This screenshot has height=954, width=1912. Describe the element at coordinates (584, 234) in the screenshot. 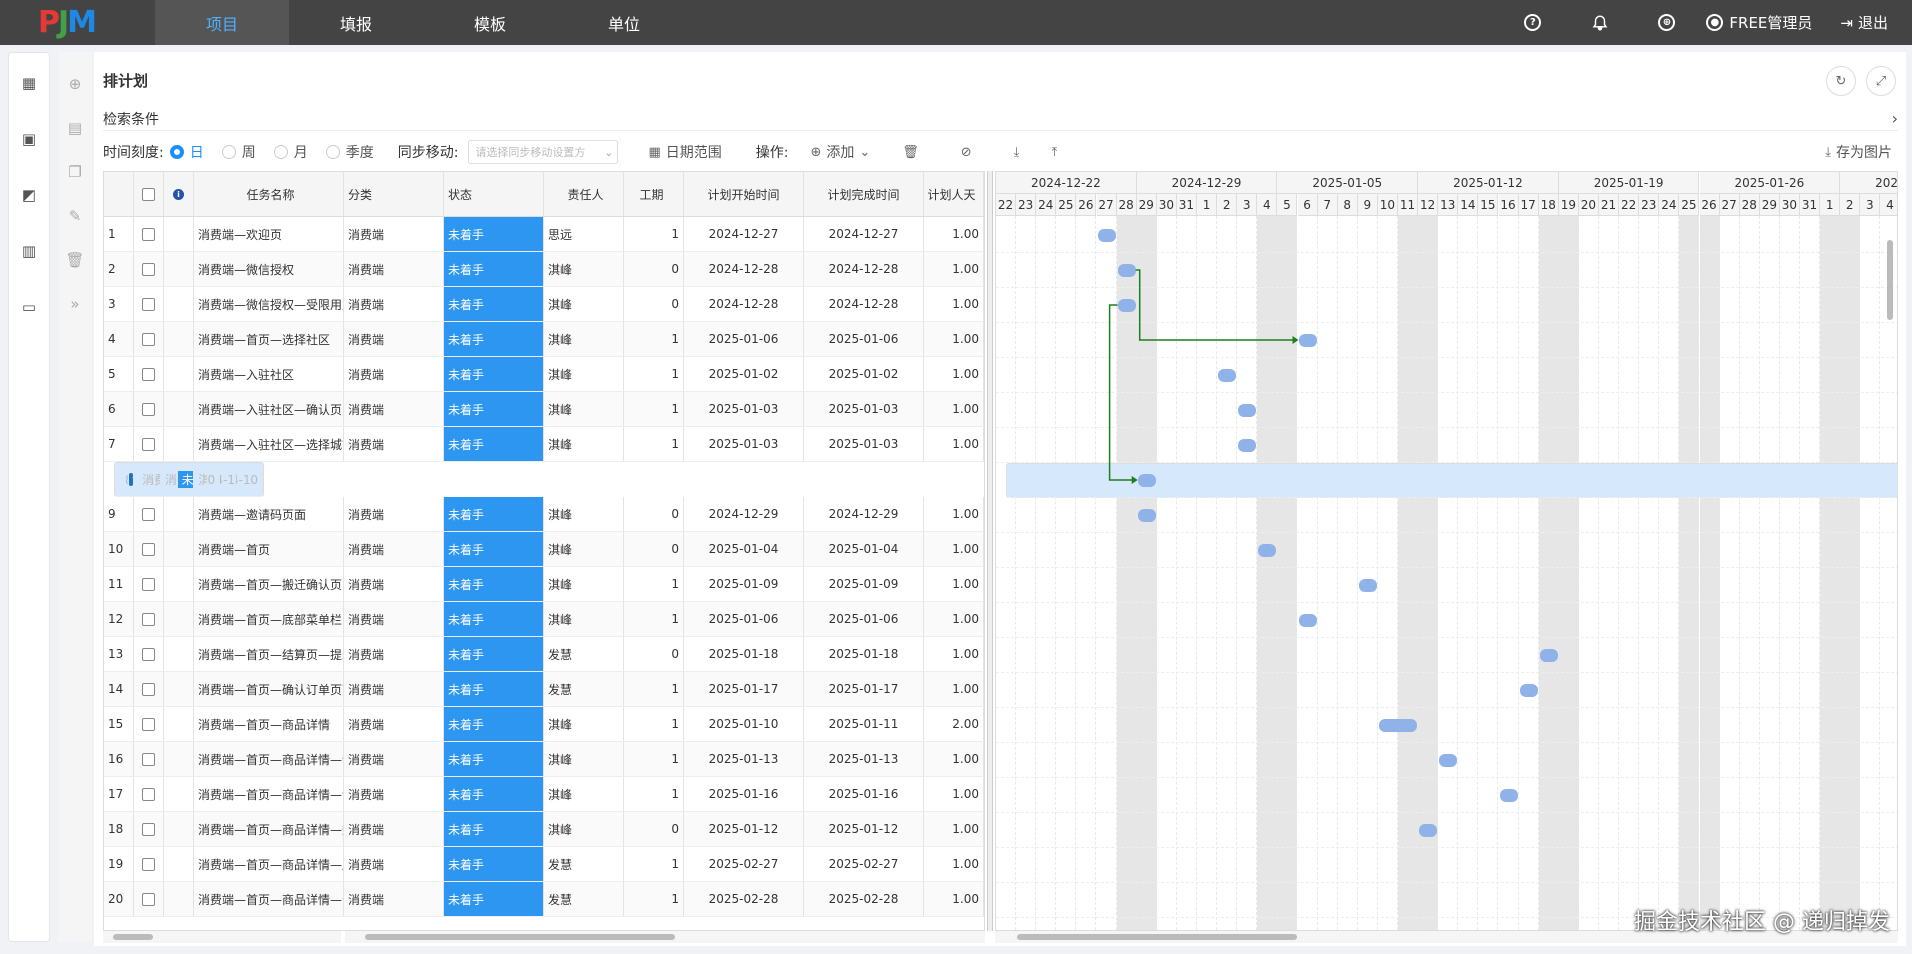

I see `cell-own: 思远` at that location.